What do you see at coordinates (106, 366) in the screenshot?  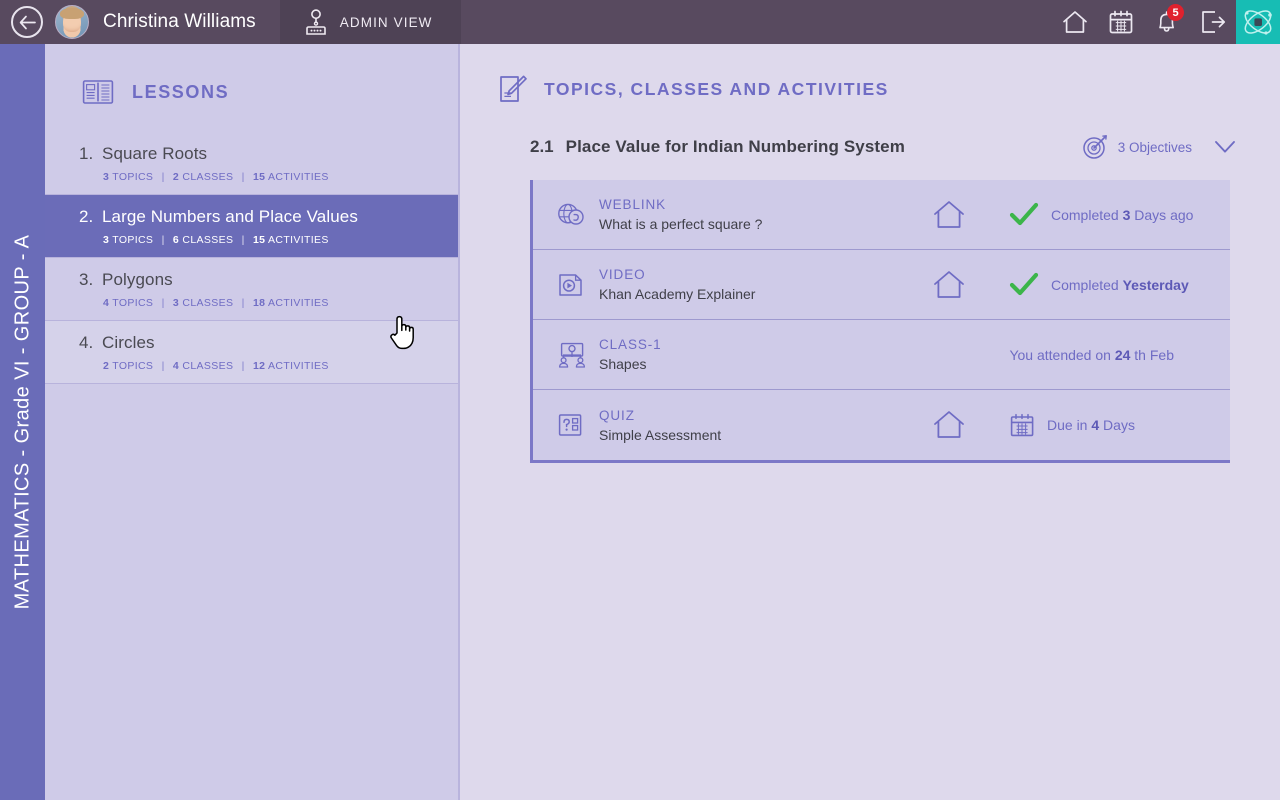 I see `topics-count: 2` at bounding box center [106, 366].